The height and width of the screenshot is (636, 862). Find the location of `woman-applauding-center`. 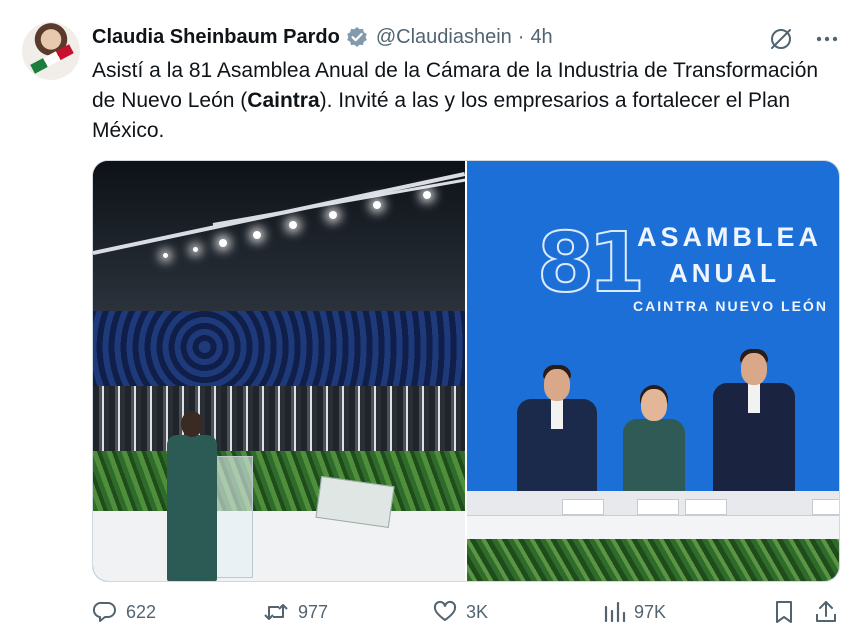

woman-applauding-center is located at coordinates (654, 442).